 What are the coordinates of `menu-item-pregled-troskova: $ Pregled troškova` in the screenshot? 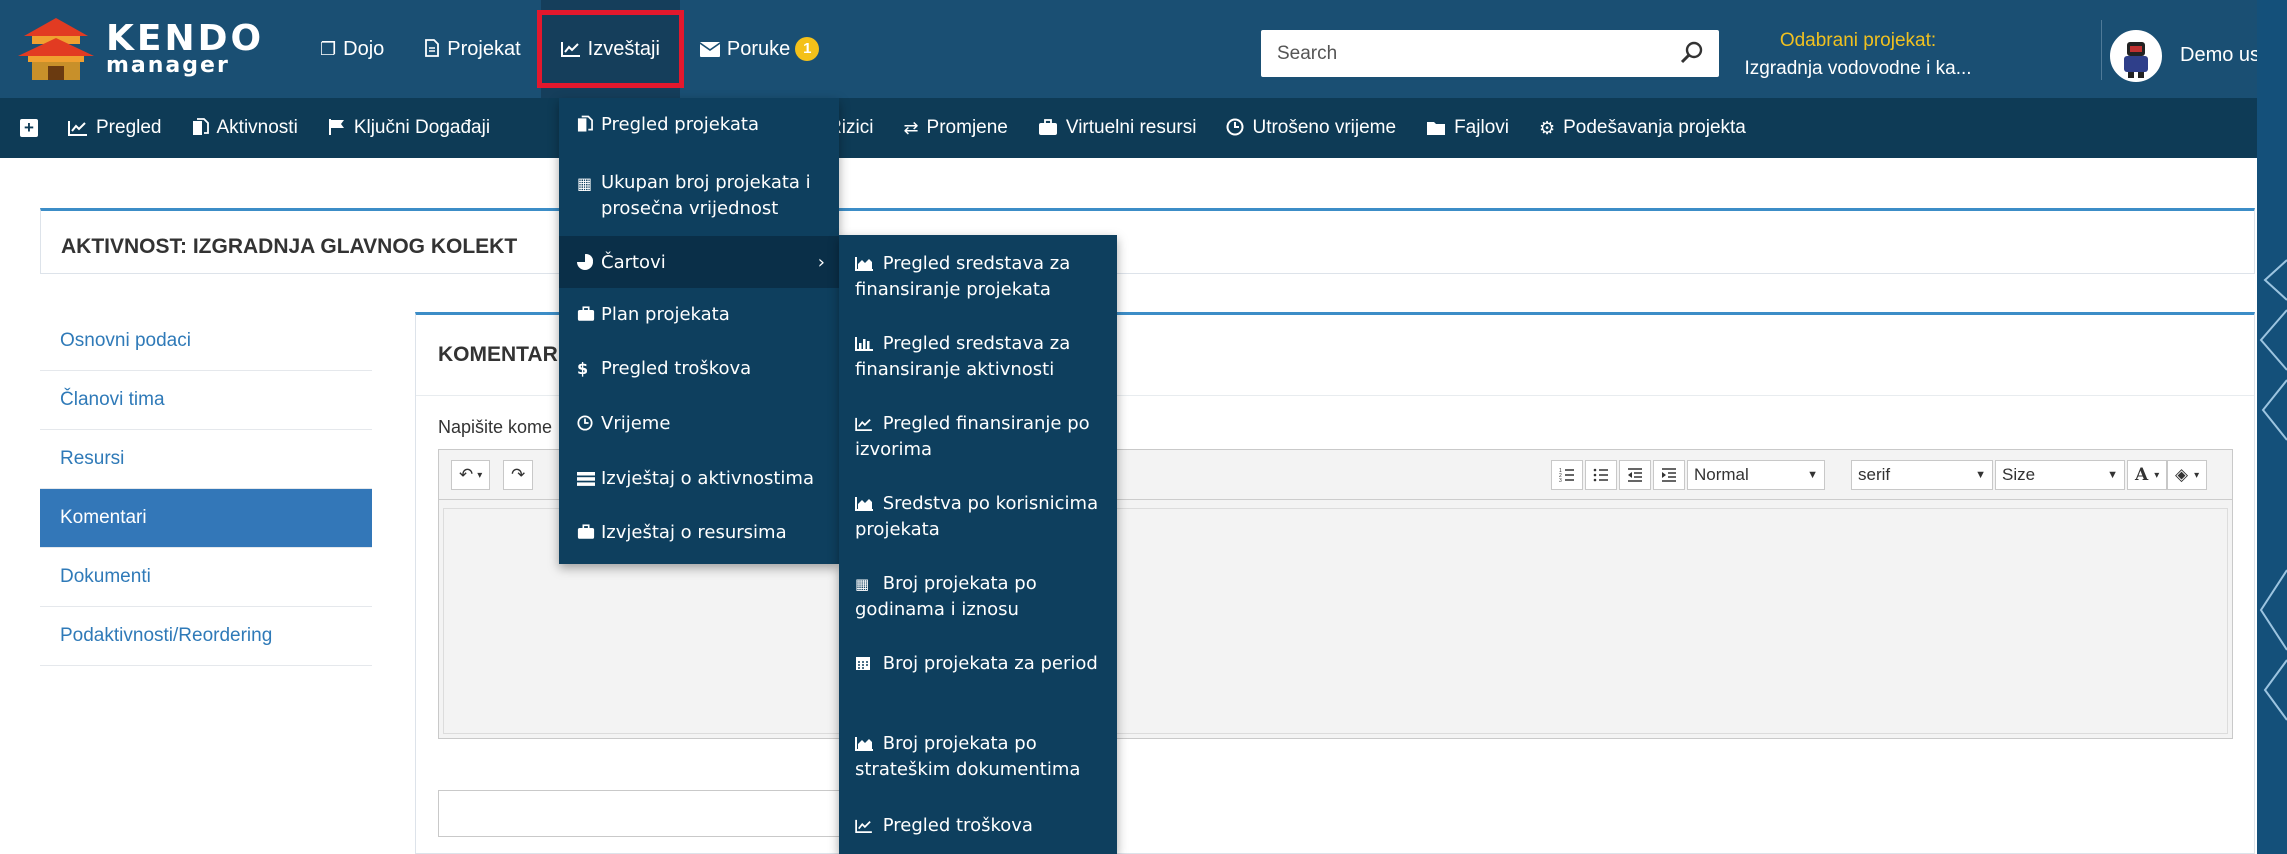 It's located at (699, 377).